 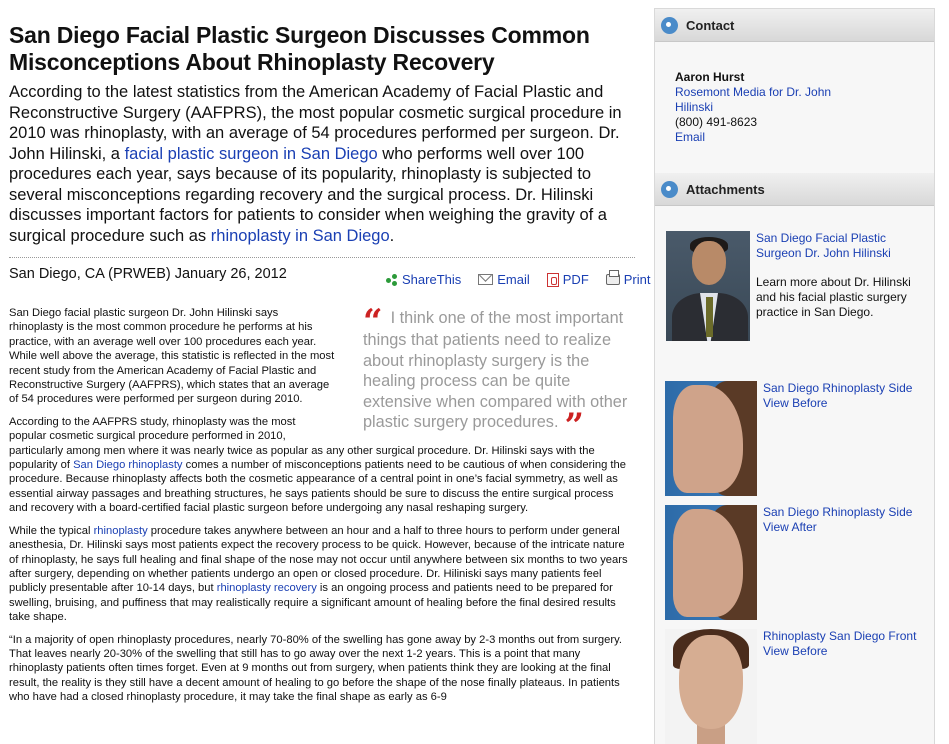 I want to click on sharethis-label: ShareThis, so click(x=431, y=279).